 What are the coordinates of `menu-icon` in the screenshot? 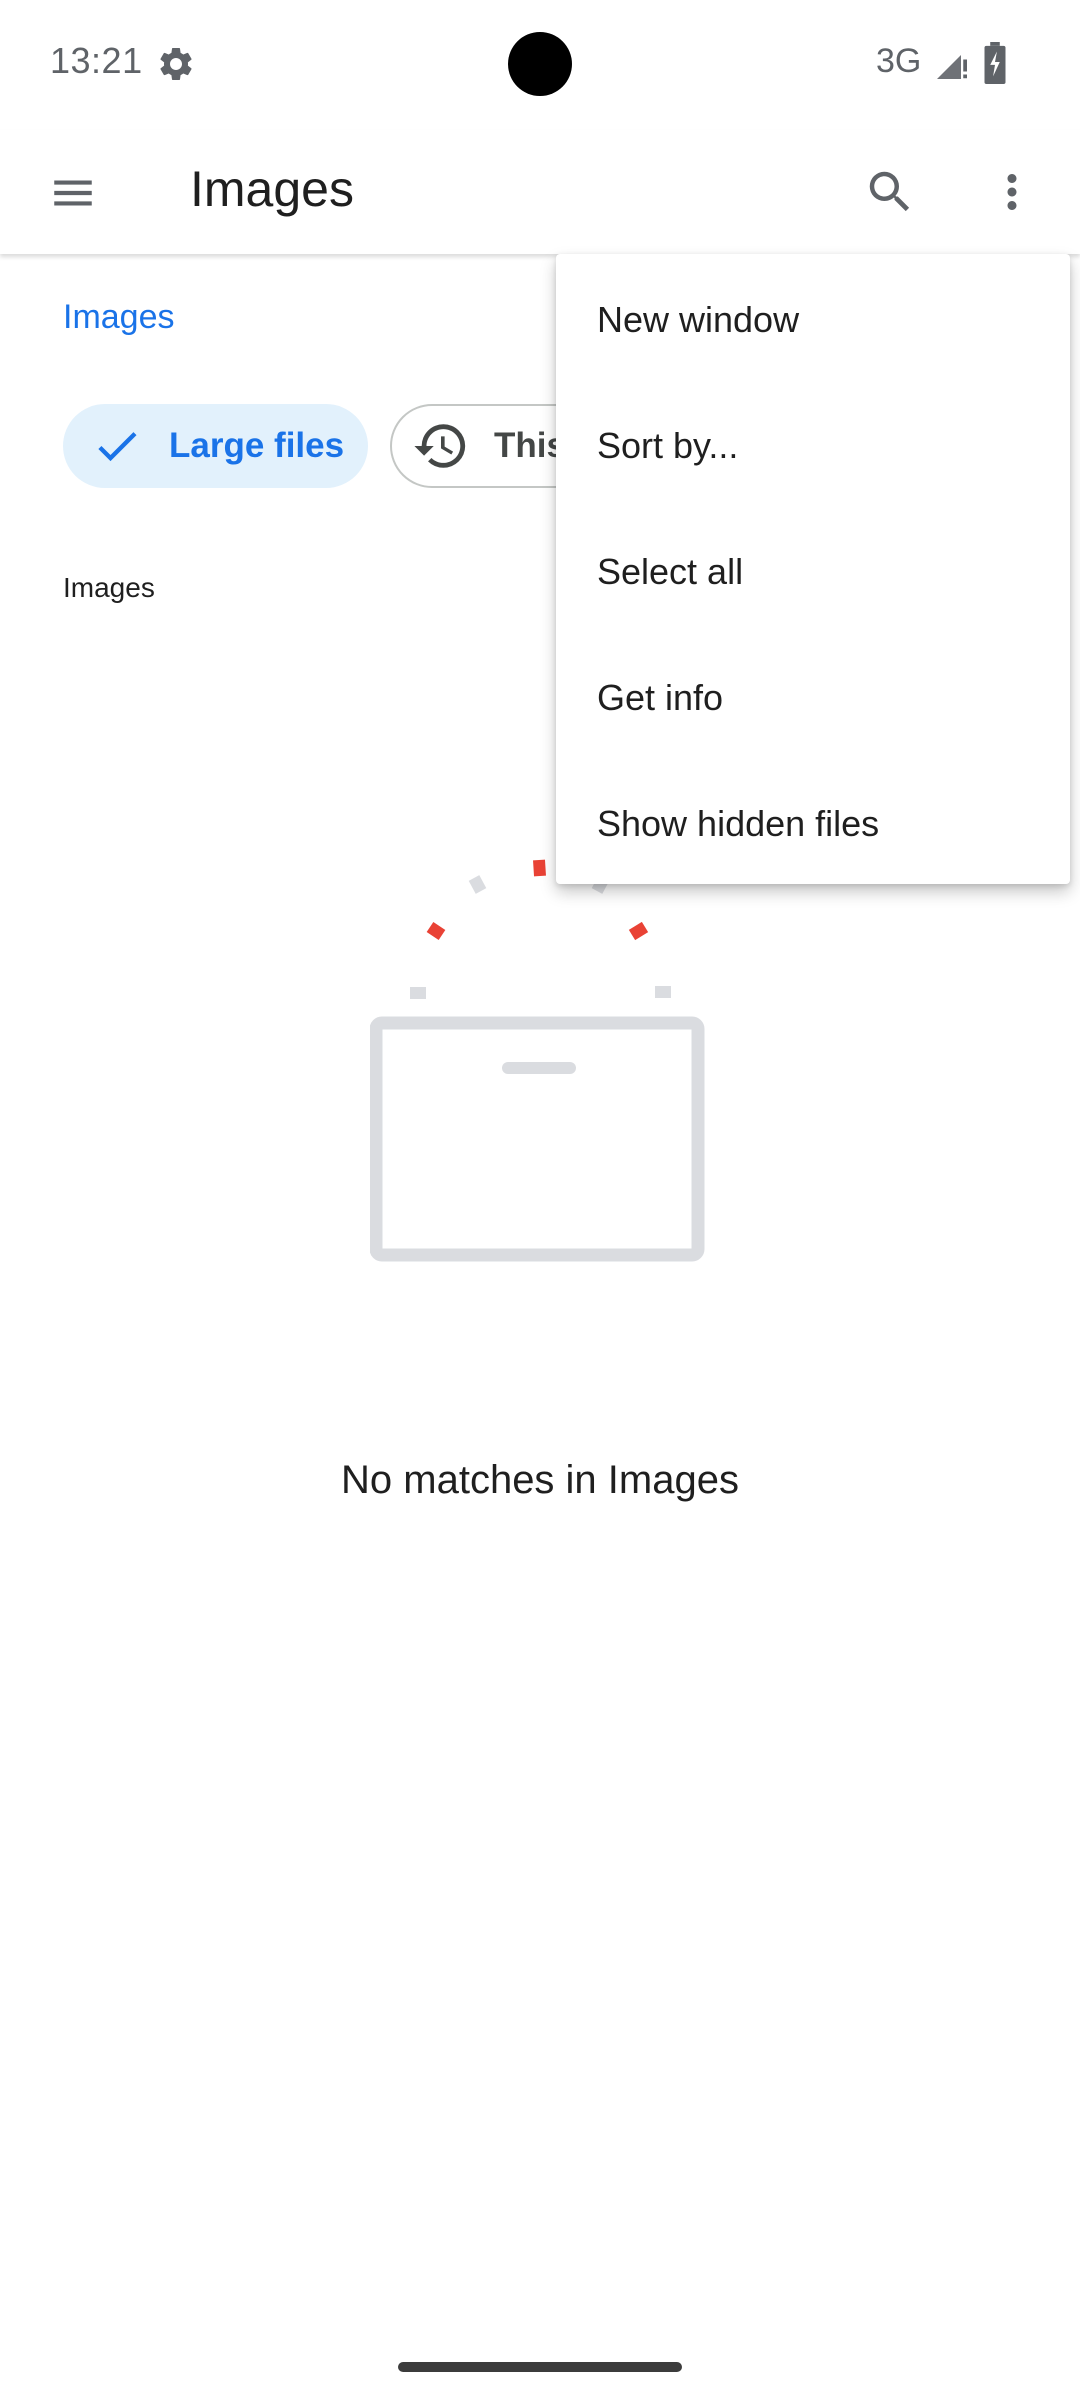 It's located at (73, 193).